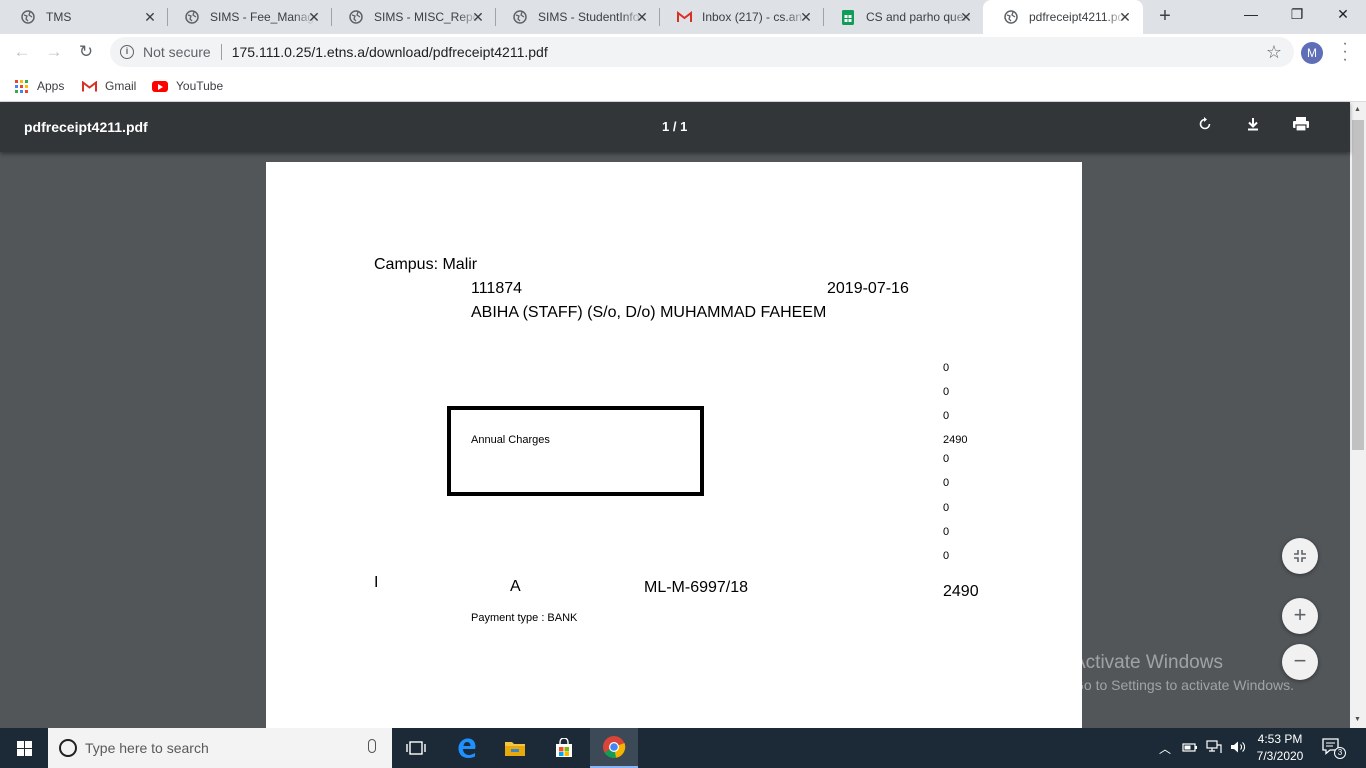  What do you see at coordinates (248, 17) in the screenshot?
I see `tab-sims-fee: SIMS - Fee_Management ✕` at bounding box center [248, 17].